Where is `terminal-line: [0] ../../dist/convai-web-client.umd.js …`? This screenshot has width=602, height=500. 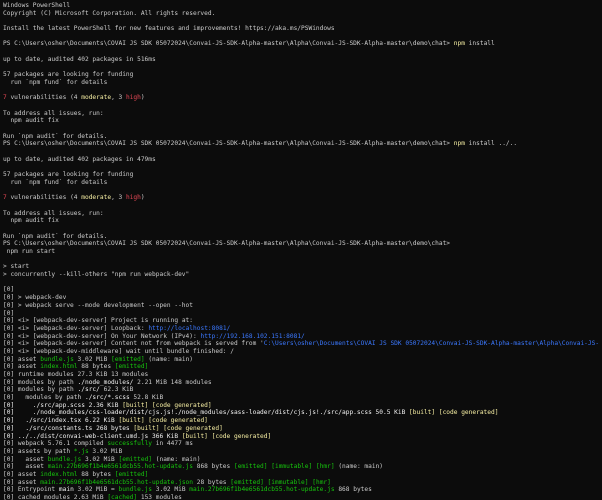
terminal-line: [0] ../../dist/convai-web-client.umd.js … is located at coordinates (301, 437).